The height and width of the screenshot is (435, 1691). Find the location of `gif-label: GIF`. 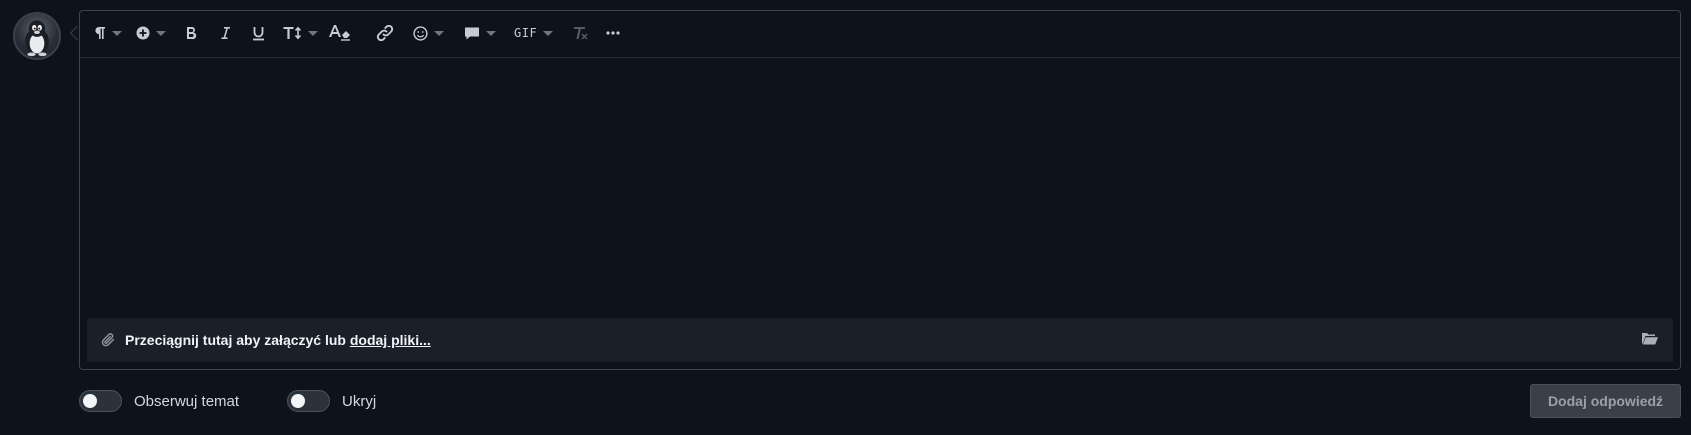

gif-label: GIF is located at coordinates (526, 33).